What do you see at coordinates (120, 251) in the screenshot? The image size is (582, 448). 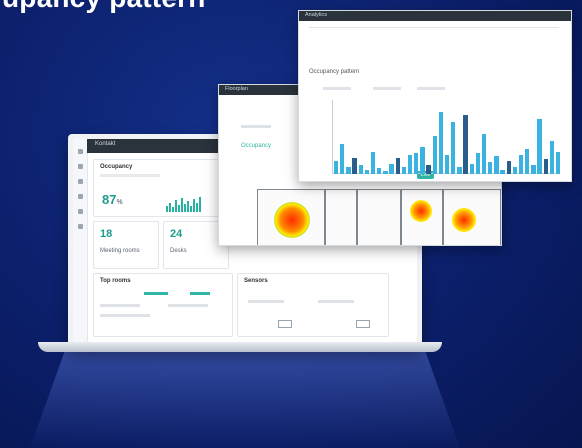 I see `widget-label: Meeting rooms` at bounding box center [120, 251].